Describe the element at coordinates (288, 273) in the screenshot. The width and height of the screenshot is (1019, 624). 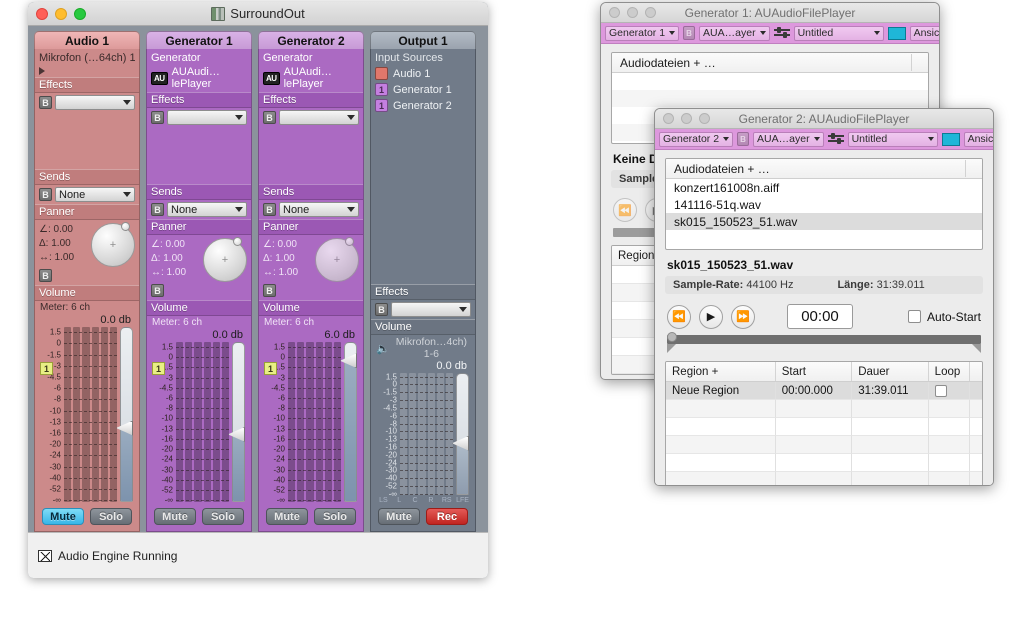
I see `panner-width-generator-2: ↔: 1.00` at that location.